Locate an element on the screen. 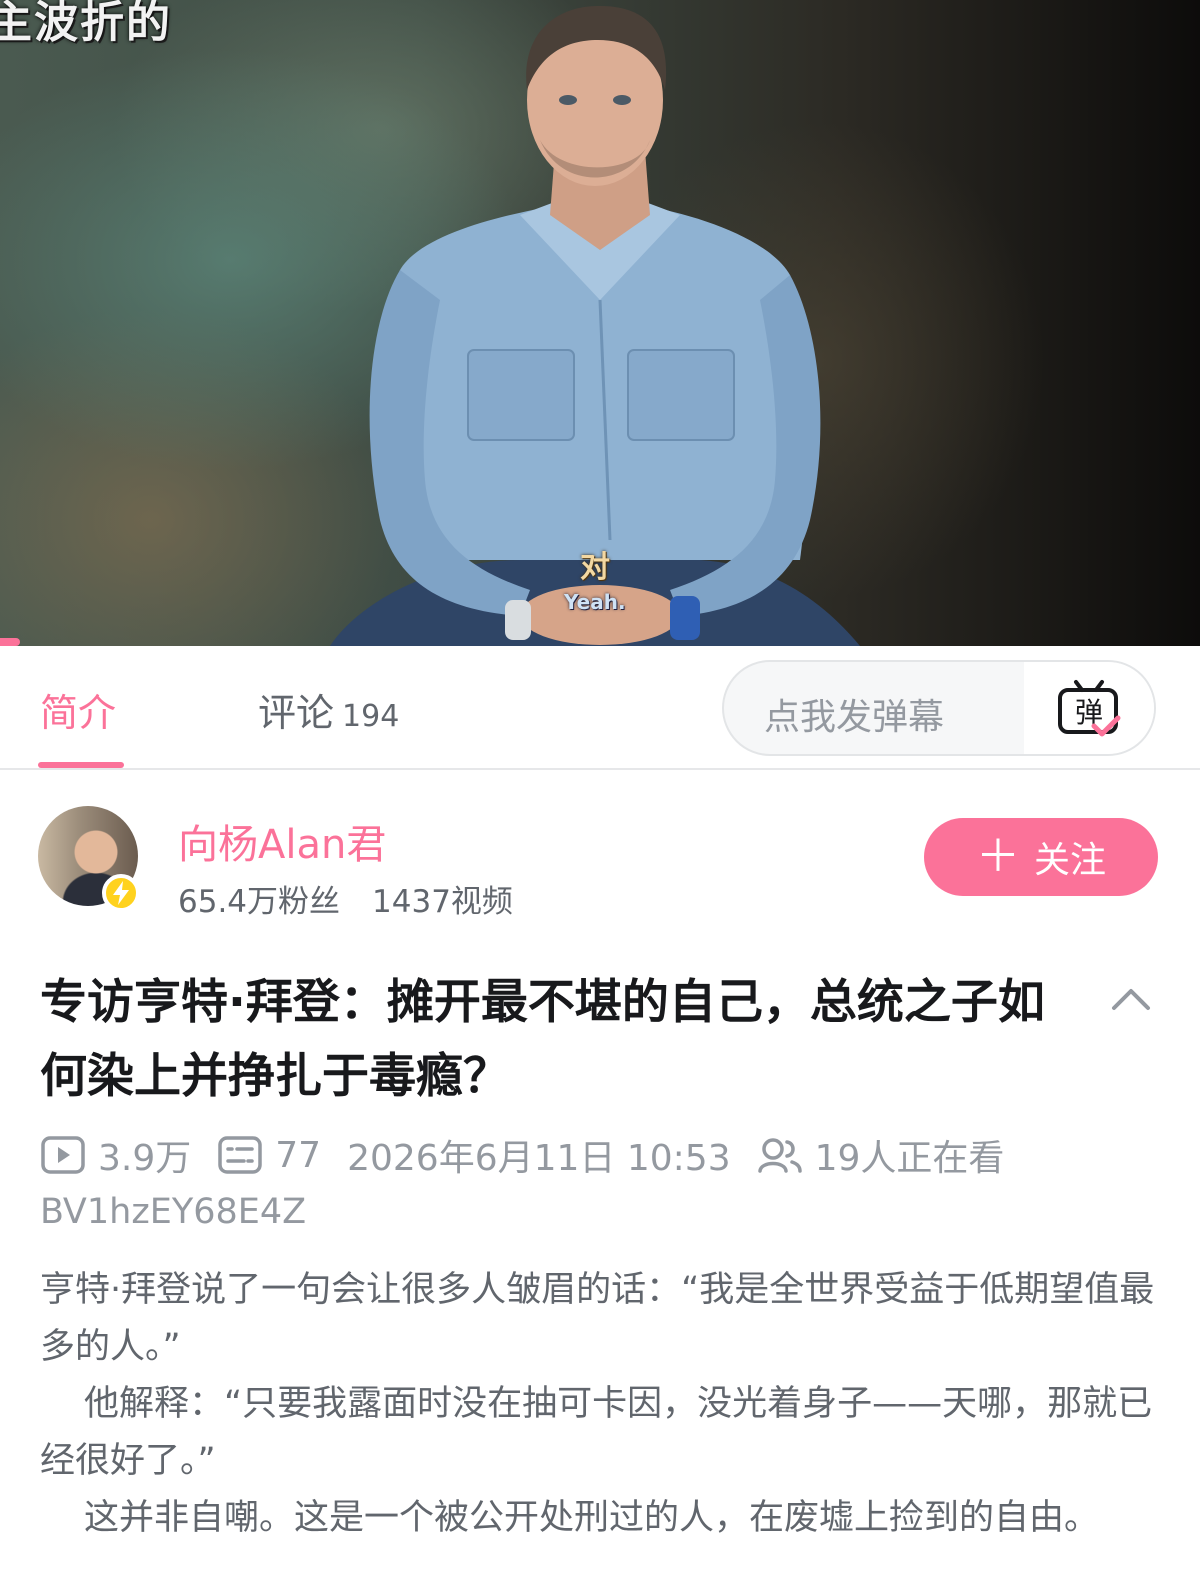 The height and width of the screenshot is (1573, 1200). video-title: 专访亨特·拜登：摊开最不堪的自己，总统之子如何染上并挣扎于毒瘾？ is located at coordinates (542, 1039).